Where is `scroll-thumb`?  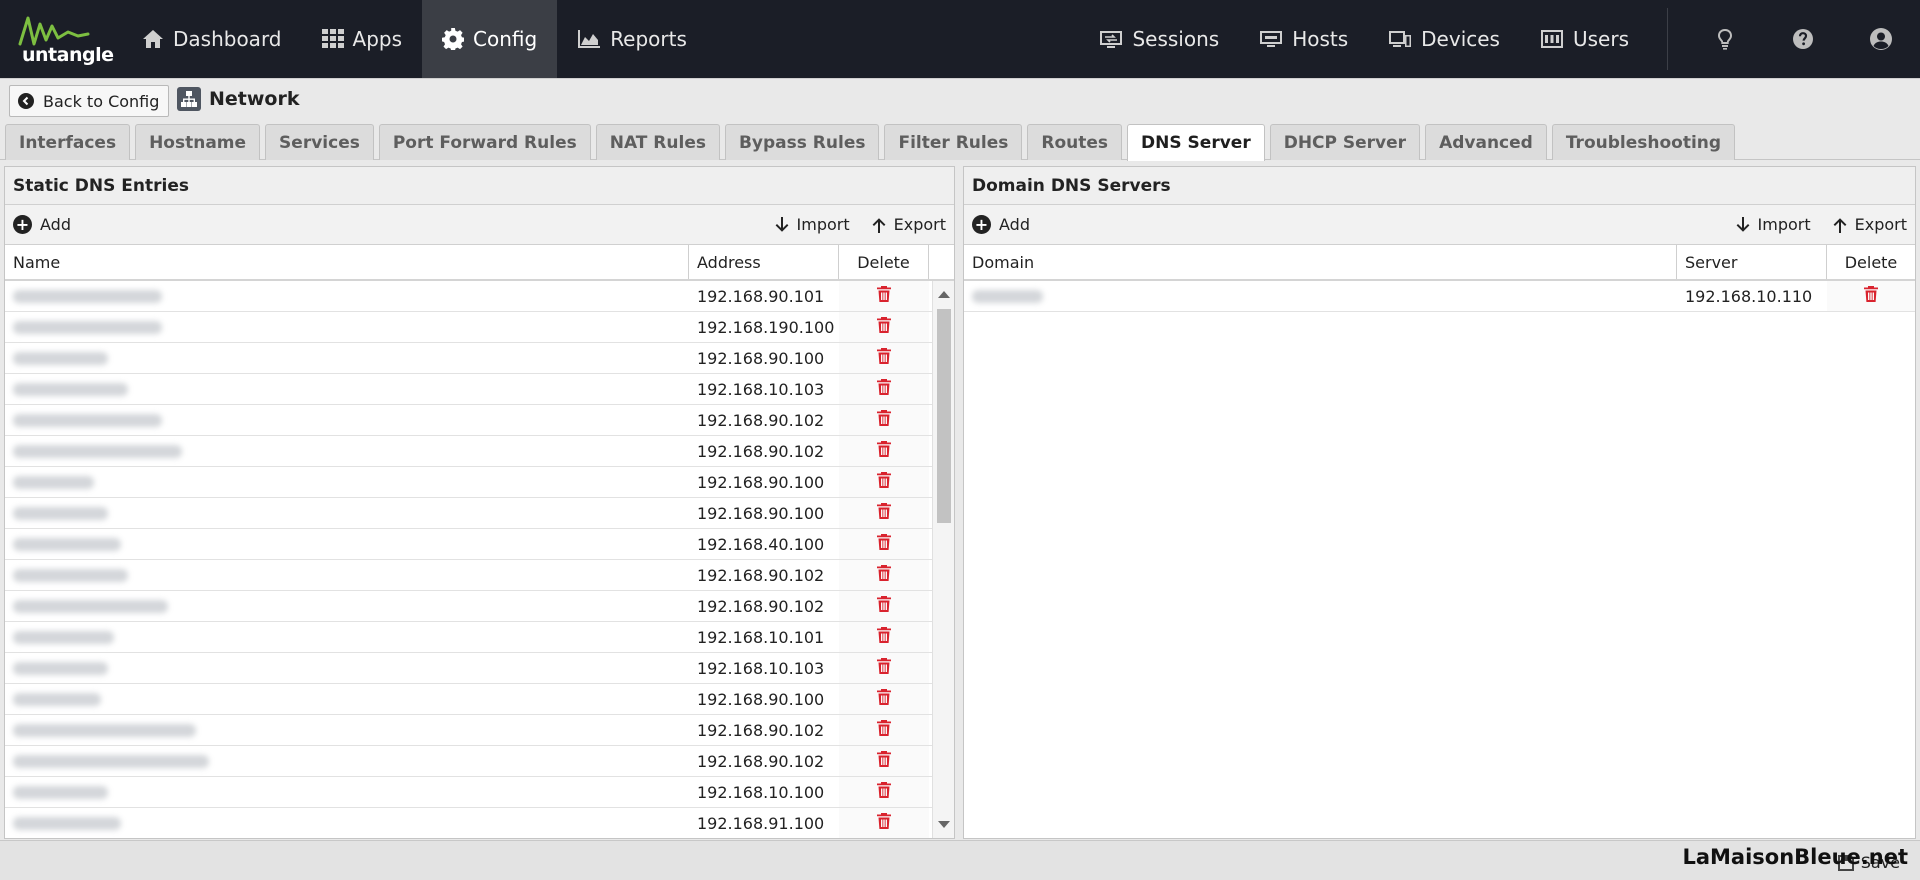 scroll-thumb is located at coordinates (944, 416).